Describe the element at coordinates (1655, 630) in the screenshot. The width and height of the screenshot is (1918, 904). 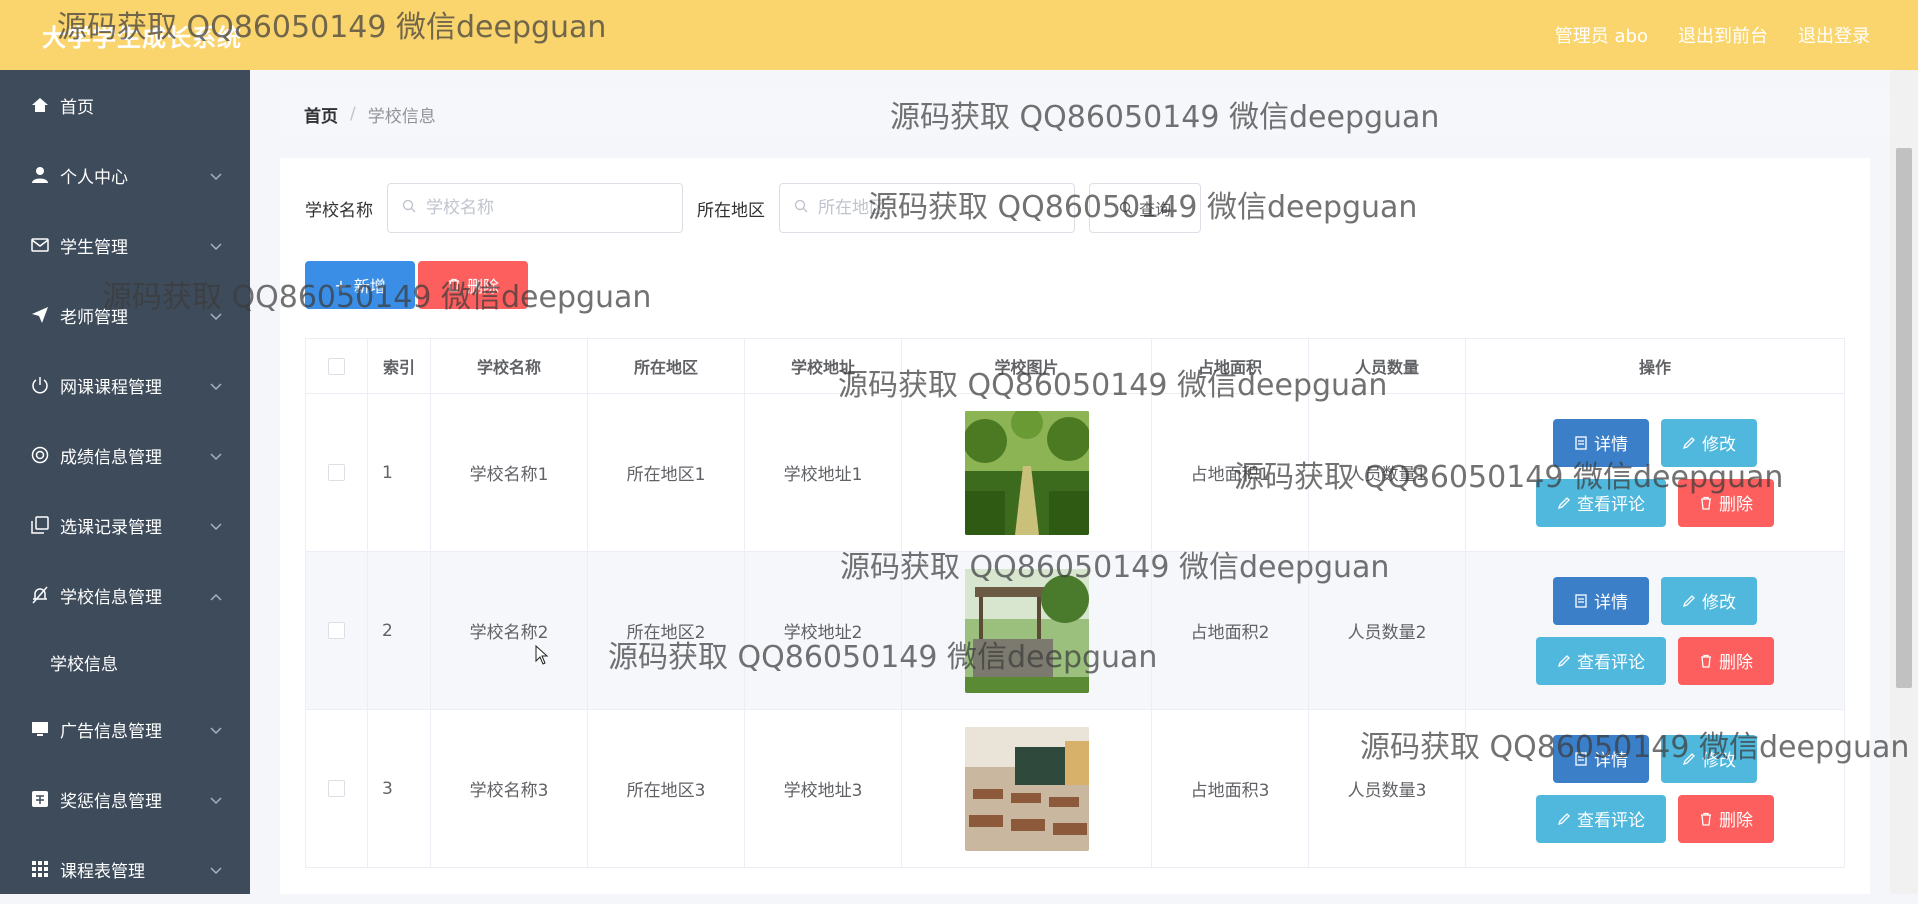
I see `operations-cell: 详情 修改 查看评论 删除` at that location.